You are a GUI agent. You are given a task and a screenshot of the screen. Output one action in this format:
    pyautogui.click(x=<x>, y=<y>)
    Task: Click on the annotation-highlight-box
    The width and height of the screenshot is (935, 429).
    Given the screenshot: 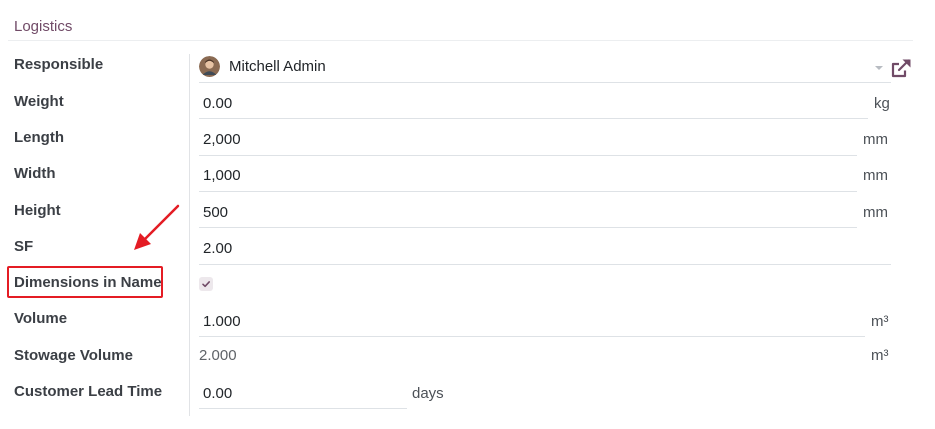 What is the action you would take?
    pyautogui.click(x=85, y=282)
    